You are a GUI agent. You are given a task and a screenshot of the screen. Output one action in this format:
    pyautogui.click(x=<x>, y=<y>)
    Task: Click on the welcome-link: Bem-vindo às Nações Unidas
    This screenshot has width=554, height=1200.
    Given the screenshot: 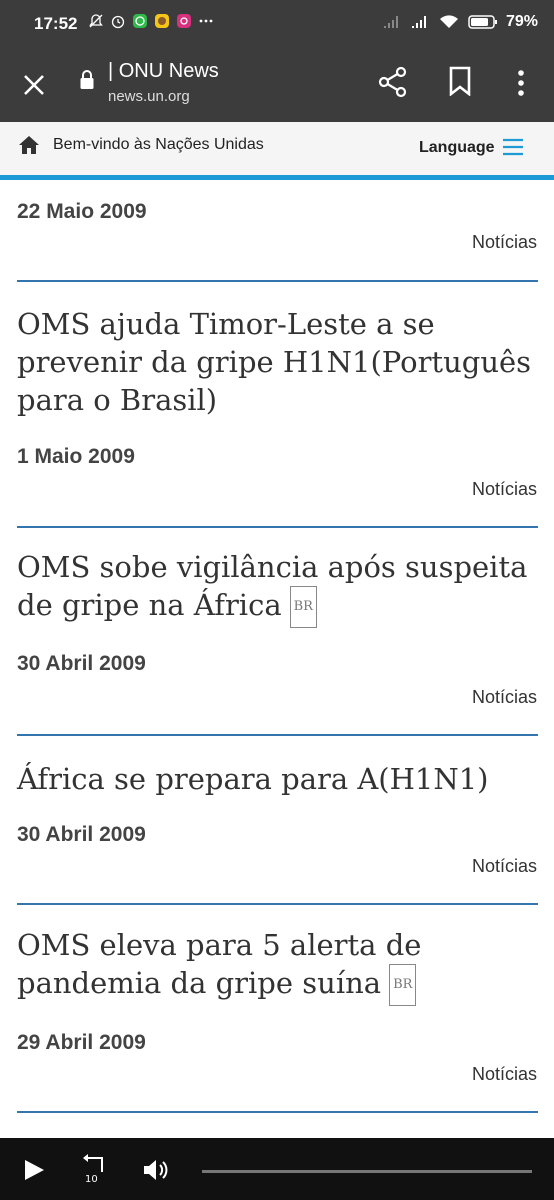 What is the action you would take?
    pyautogui.click(x=158, y=145)
    